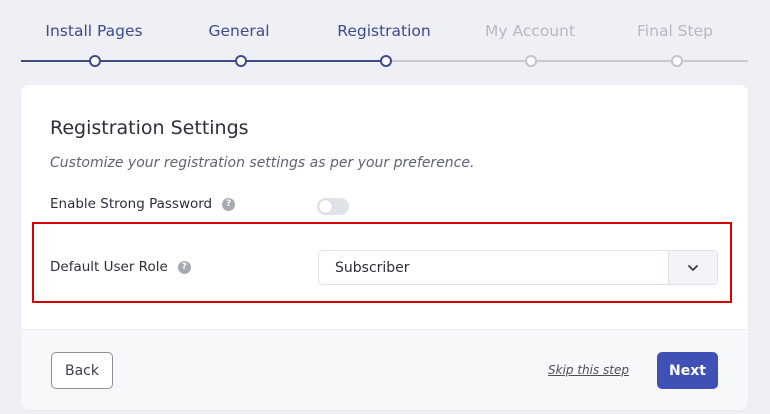 The image size is (770, 414). I want to click on select-dropdown-button, so click(692, 267).